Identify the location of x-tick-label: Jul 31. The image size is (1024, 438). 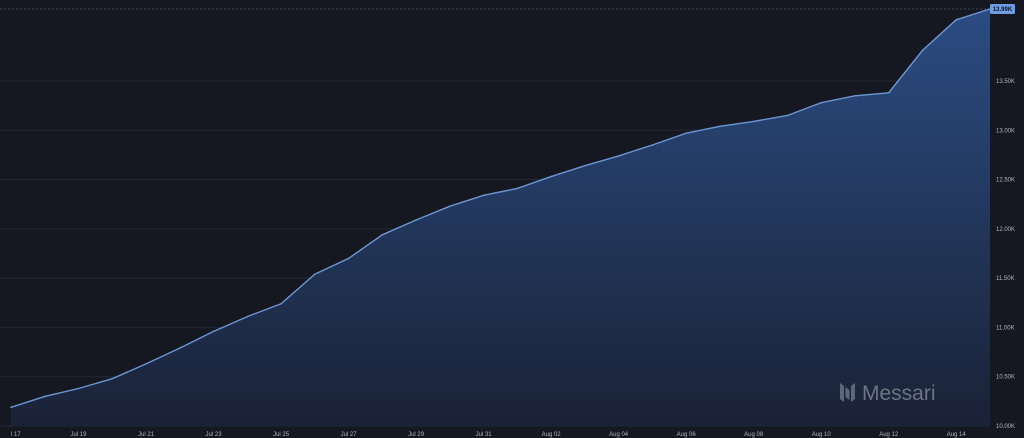
(484, 435).